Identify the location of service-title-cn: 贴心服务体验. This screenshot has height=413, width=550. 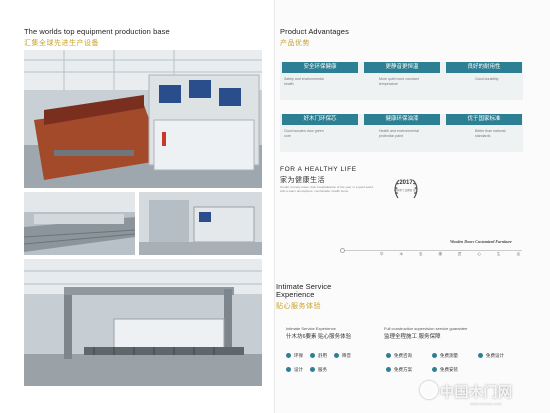
(298, 306).